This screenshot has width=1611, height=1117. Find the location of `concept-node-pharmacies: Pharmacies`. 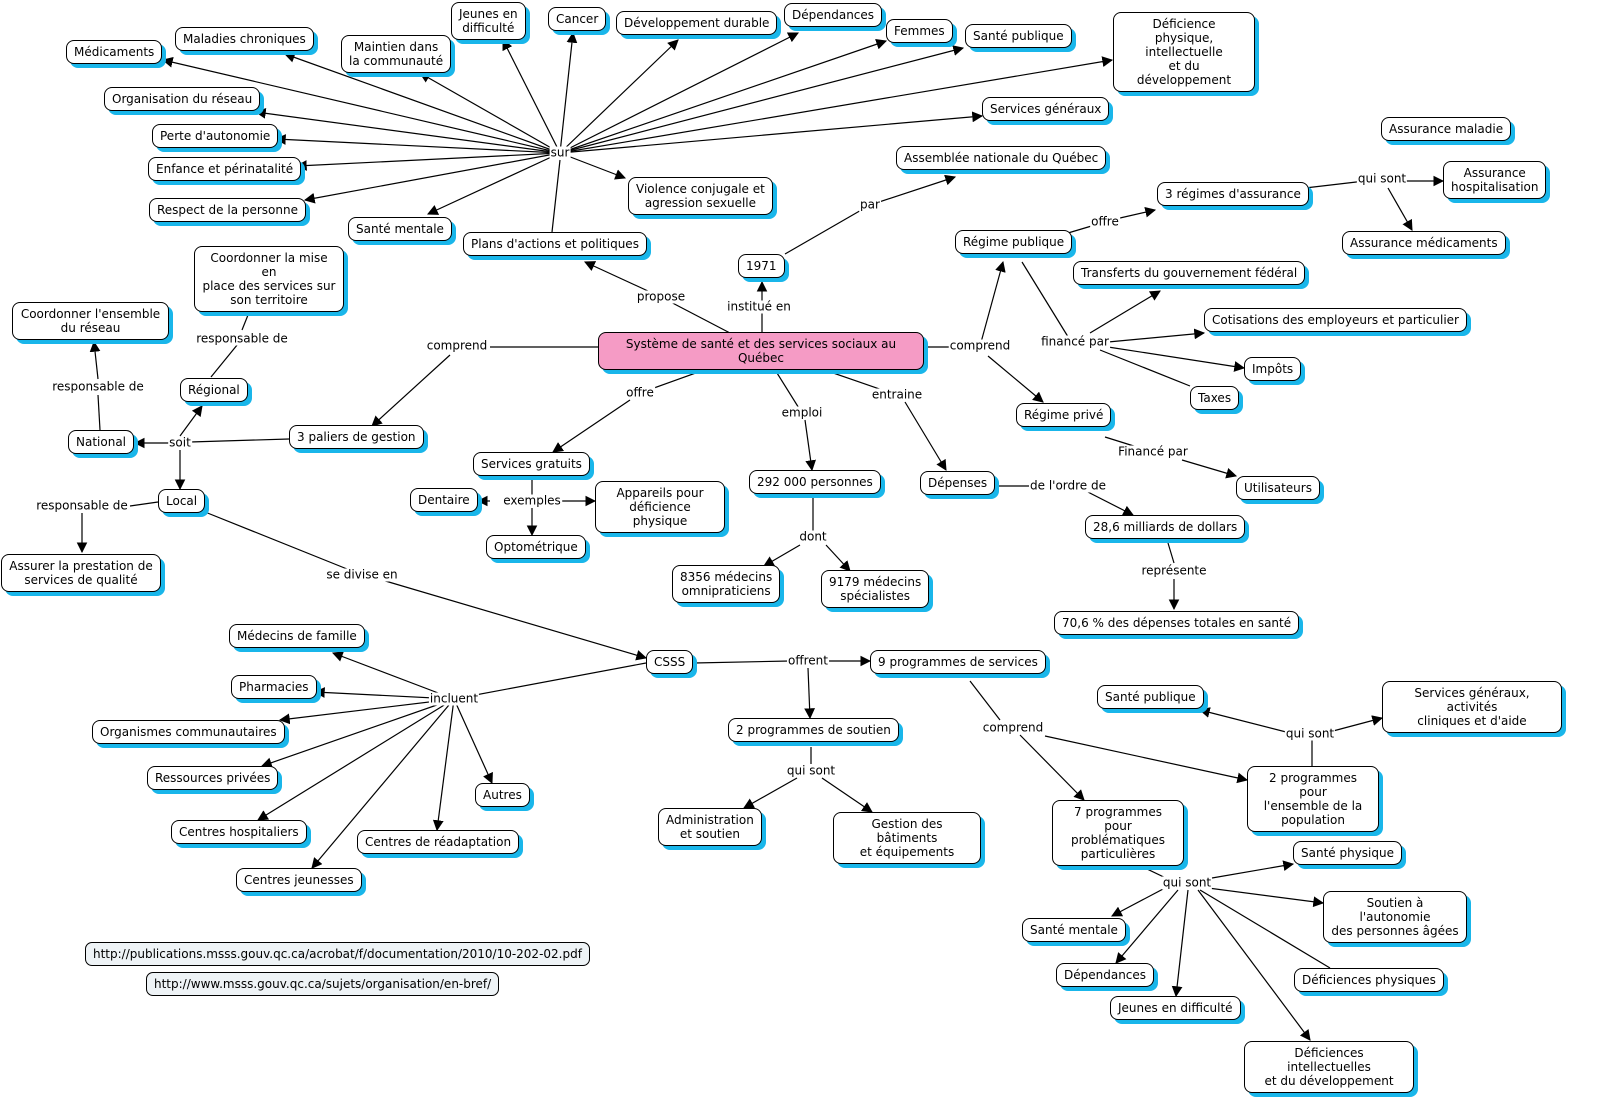

concept-node-pharmacies: Pharmacies is located at coordinates (274, 687).